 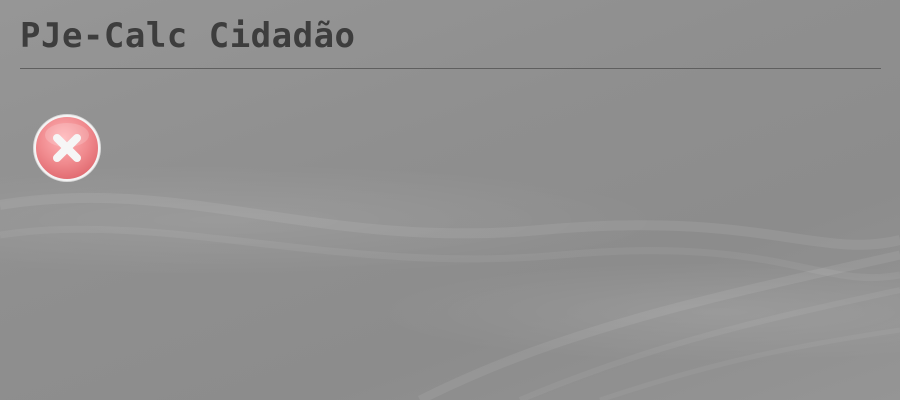 What do you see at coordinates (450, 40) in the screenshot?
I see `app-header: PJe-Calc Cidadão` at bounding box center [450, 40].